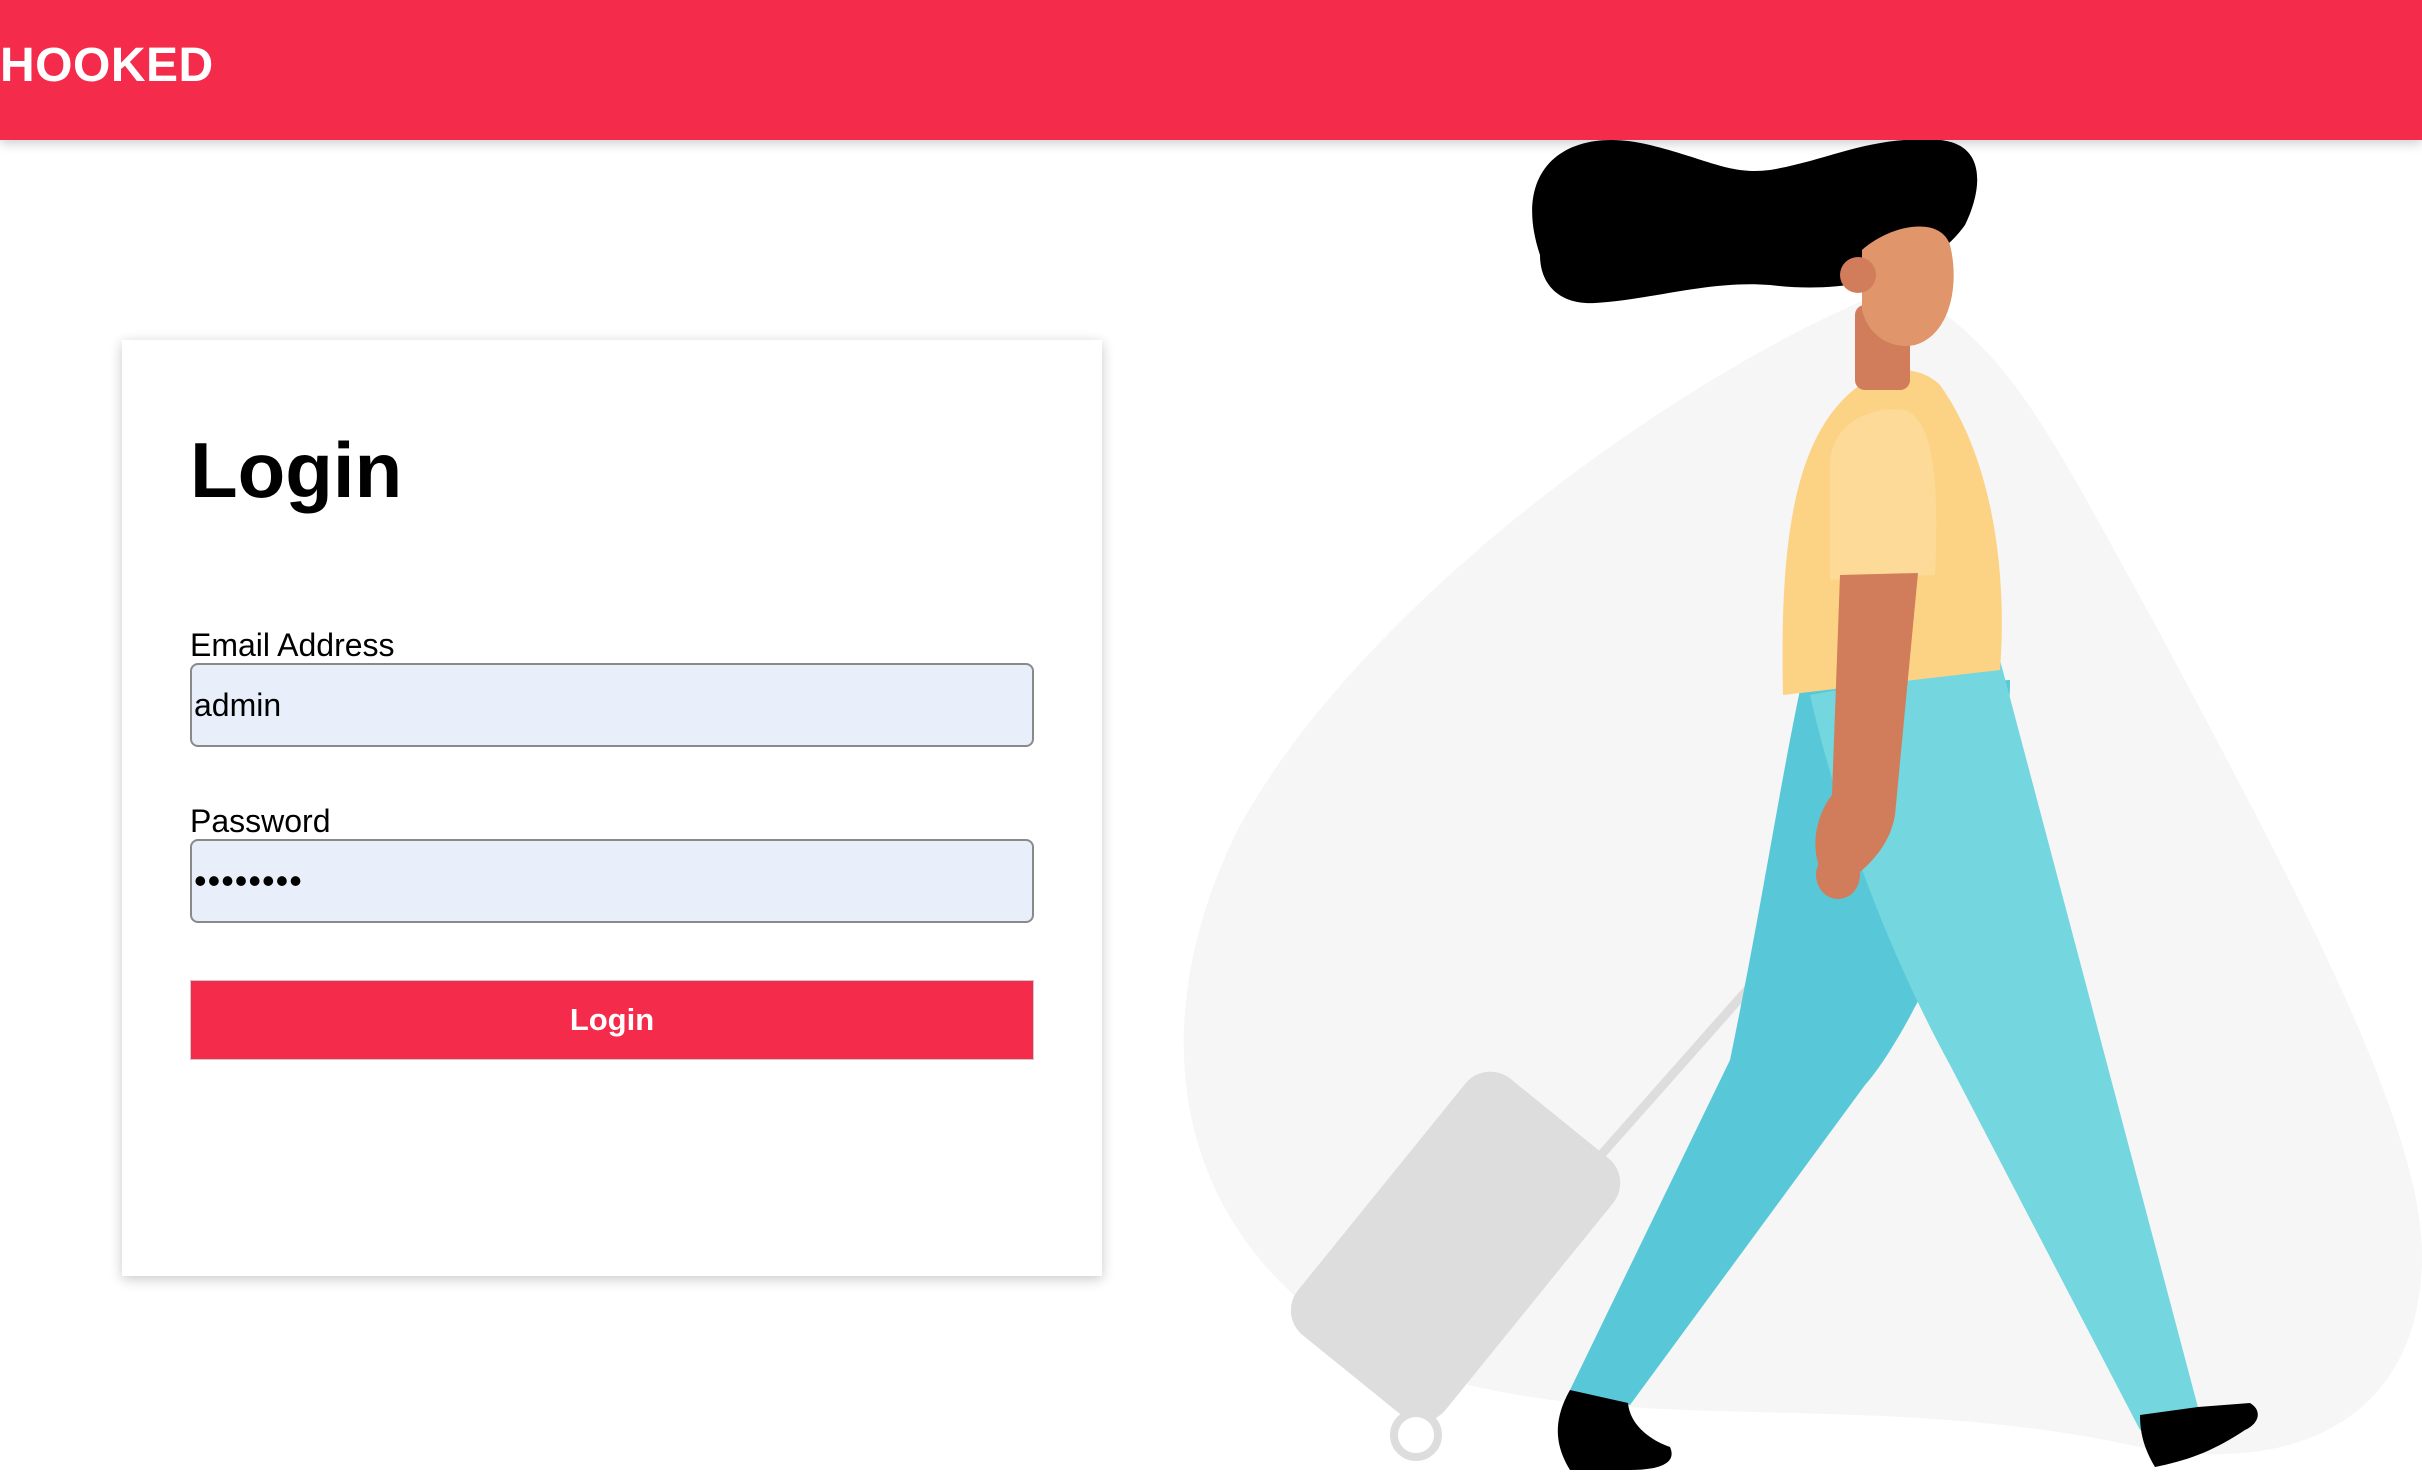 This screenshot has height=1476, width=2422. Describe the element at coordinates (1883, 494) in the screenshot. I see `sleeve` at that location.